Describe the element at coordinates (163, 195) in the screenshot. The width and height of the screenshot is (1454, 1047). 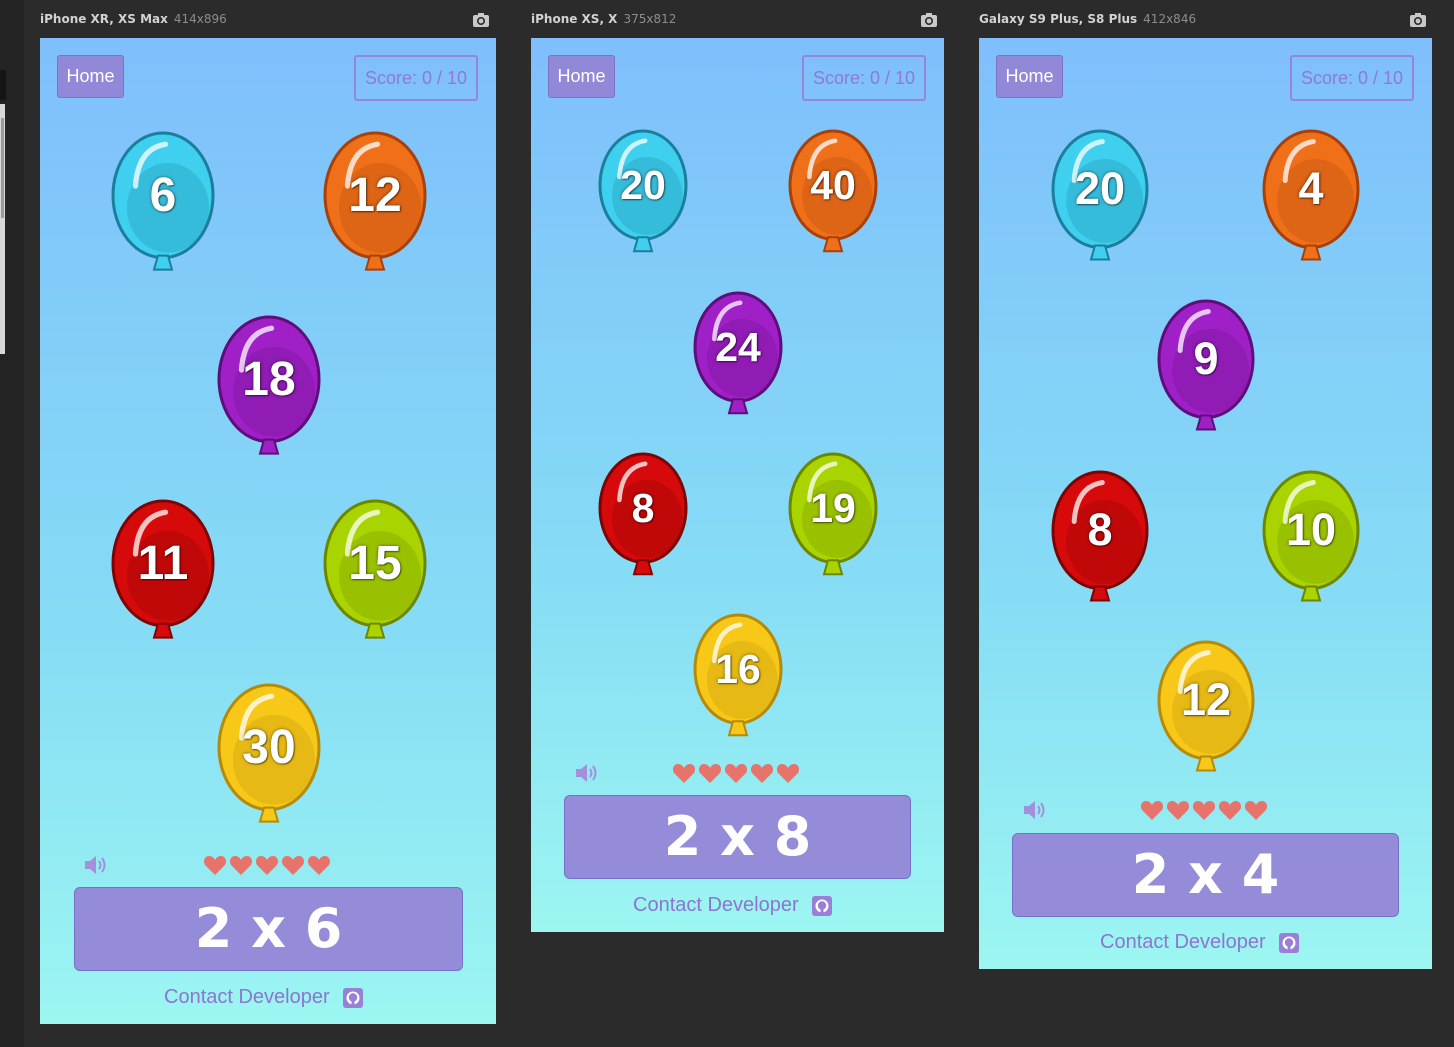
I see `balloon-number: 6` at that location.